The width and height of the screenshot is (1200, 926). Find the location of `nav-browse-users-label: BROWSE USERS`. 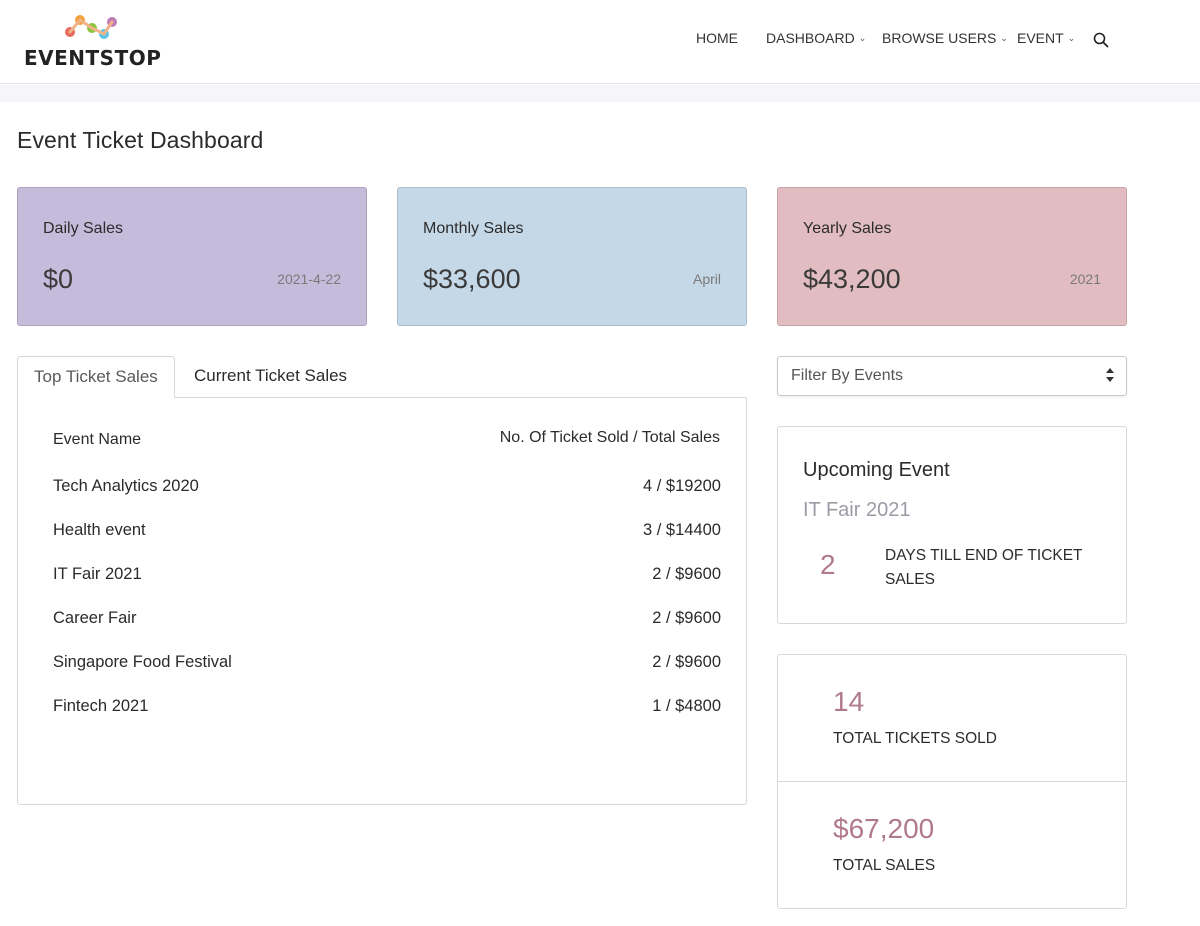

nav-browse-users-label: BROWSE USERS is located at coordinates (939, 38).